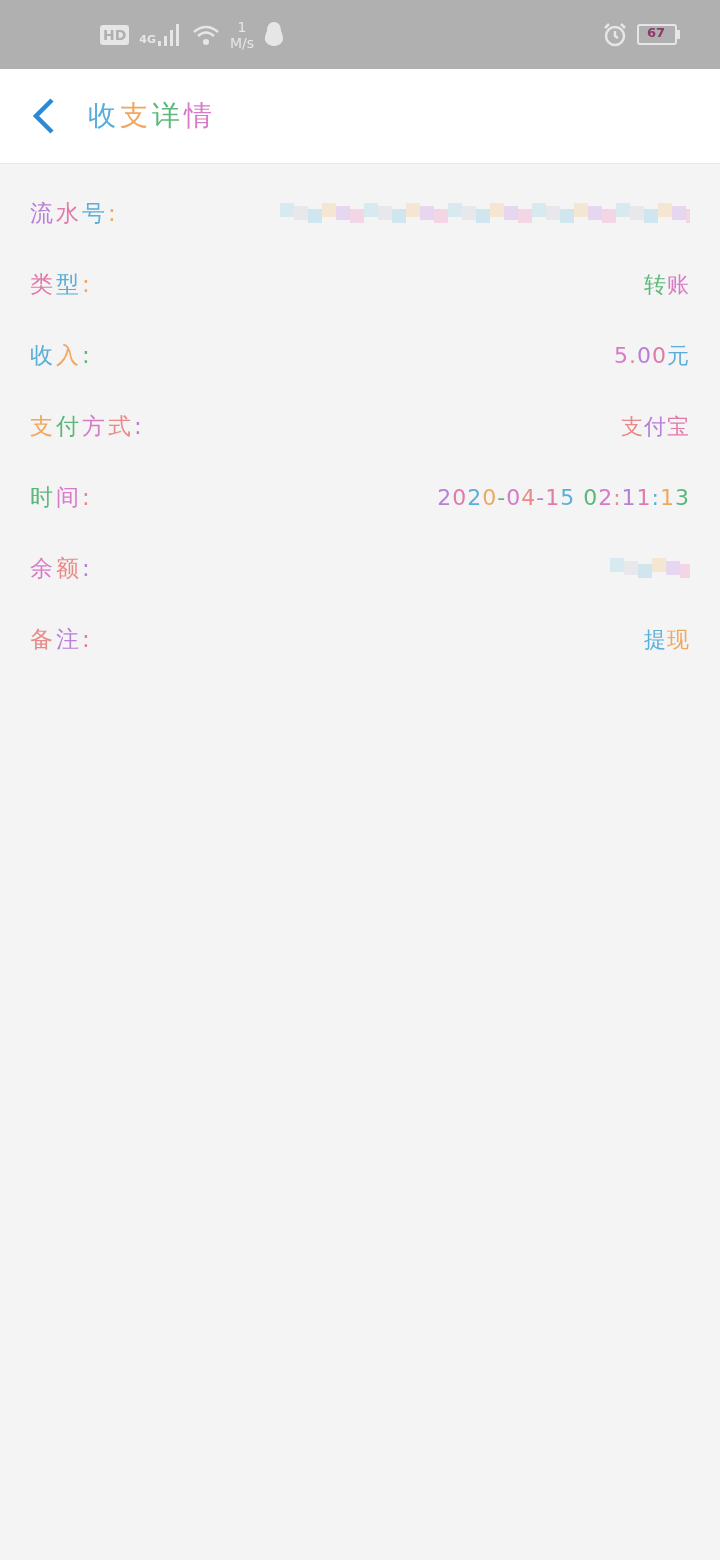 This screenshot has width=720, height=1560. What do you see at coordinates (152, 116) in the screenshot?
I see `page-title: 收支详情` at bounding box center [152, 116].